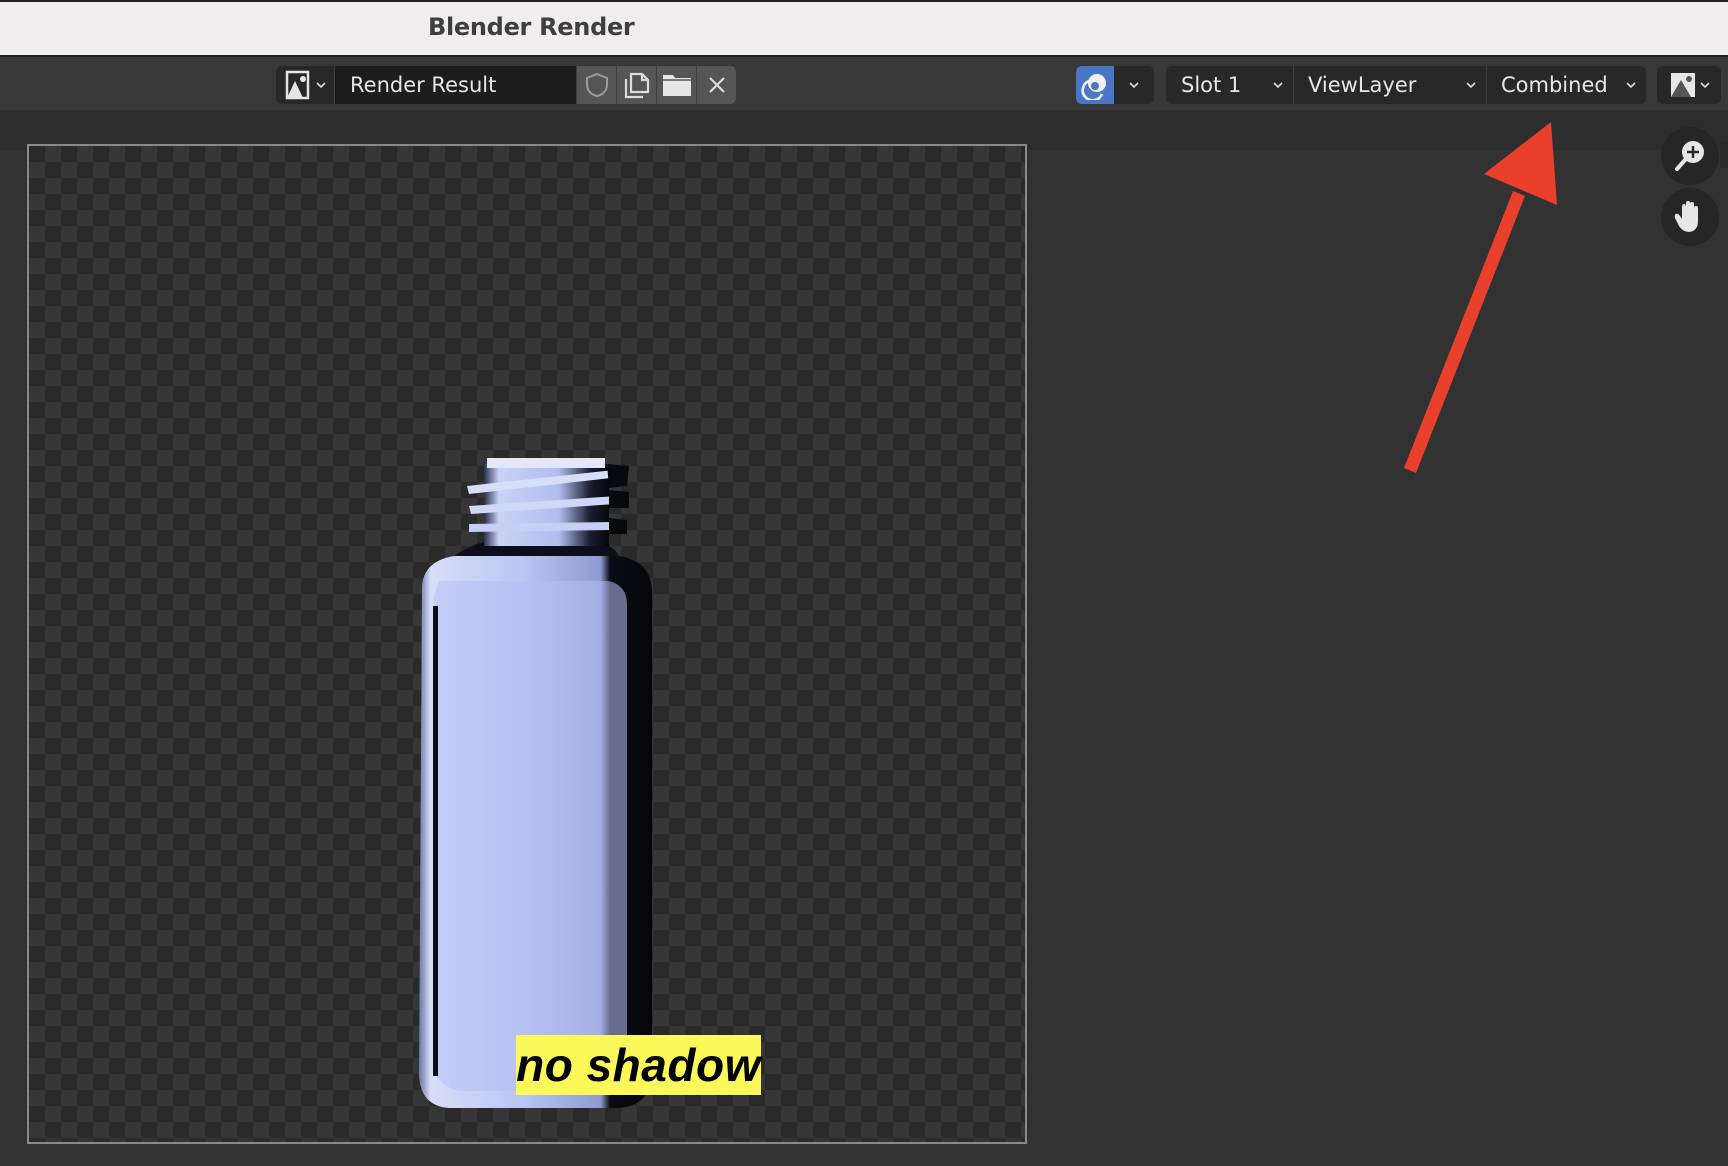  I want to click on render-layer-selectors: Slot 1 ViewLayer Combined, so click(1406, 85).